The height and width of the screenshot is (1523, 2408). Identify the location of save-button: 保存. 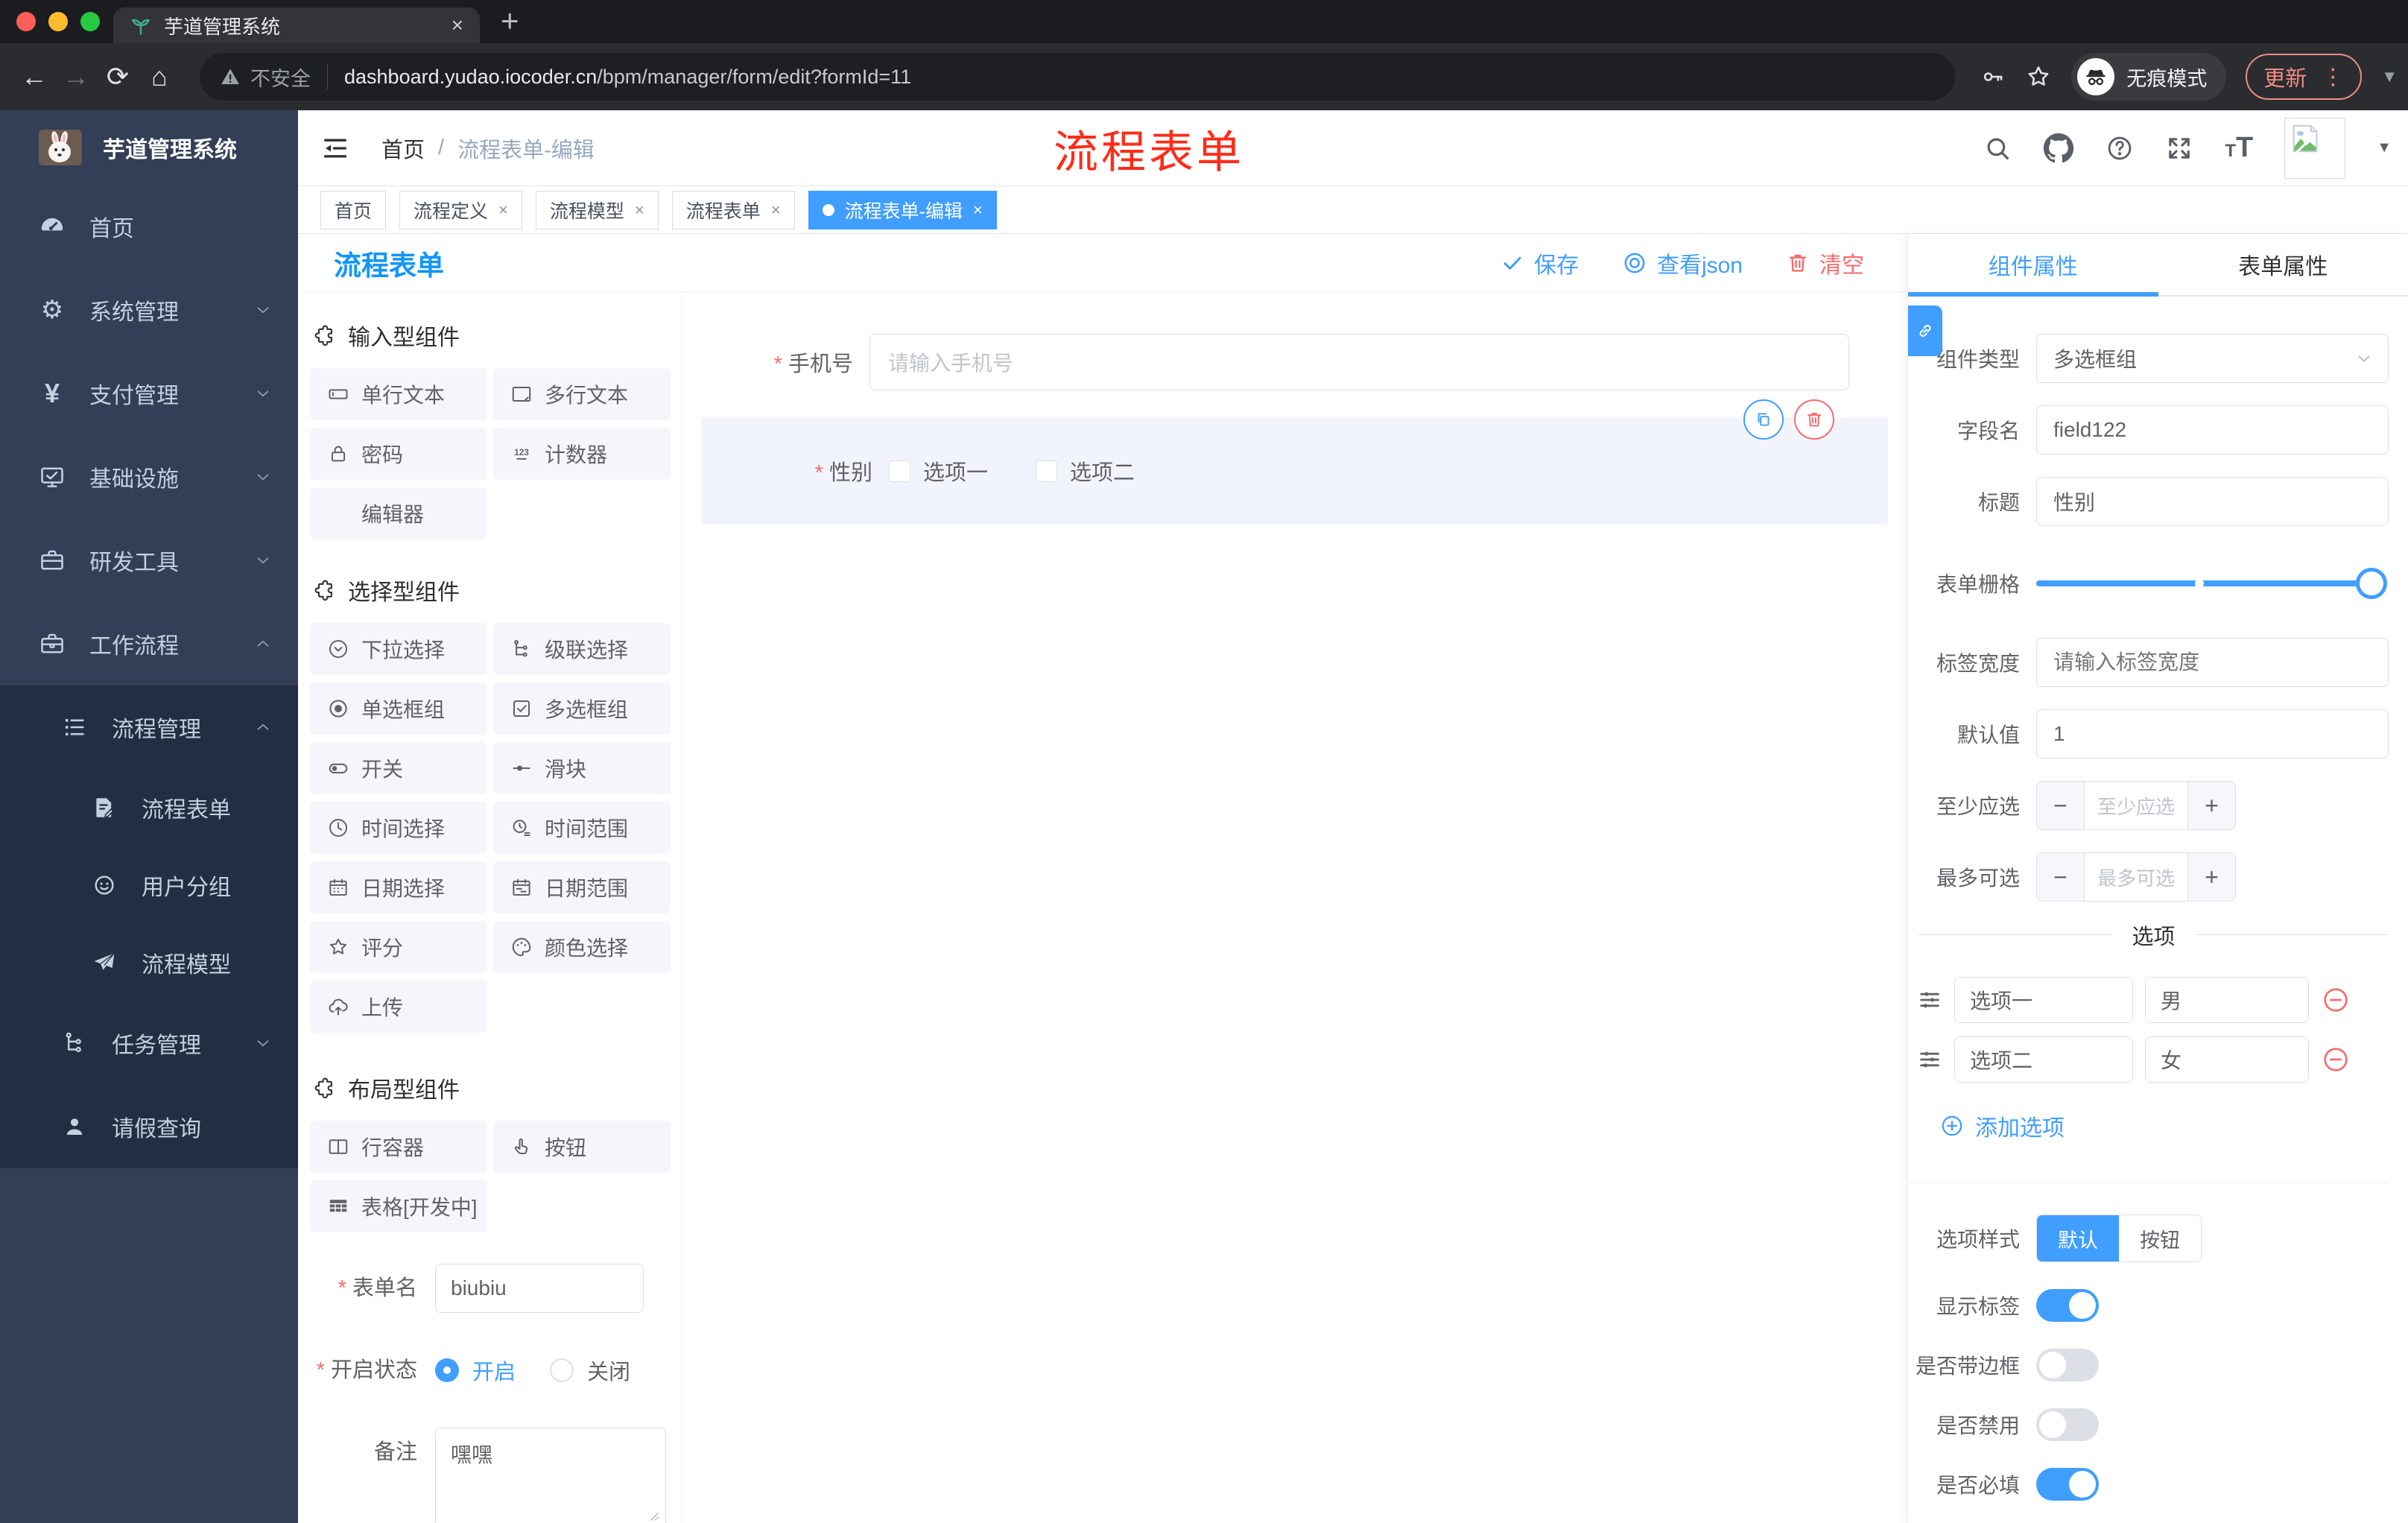
(1540, 263).